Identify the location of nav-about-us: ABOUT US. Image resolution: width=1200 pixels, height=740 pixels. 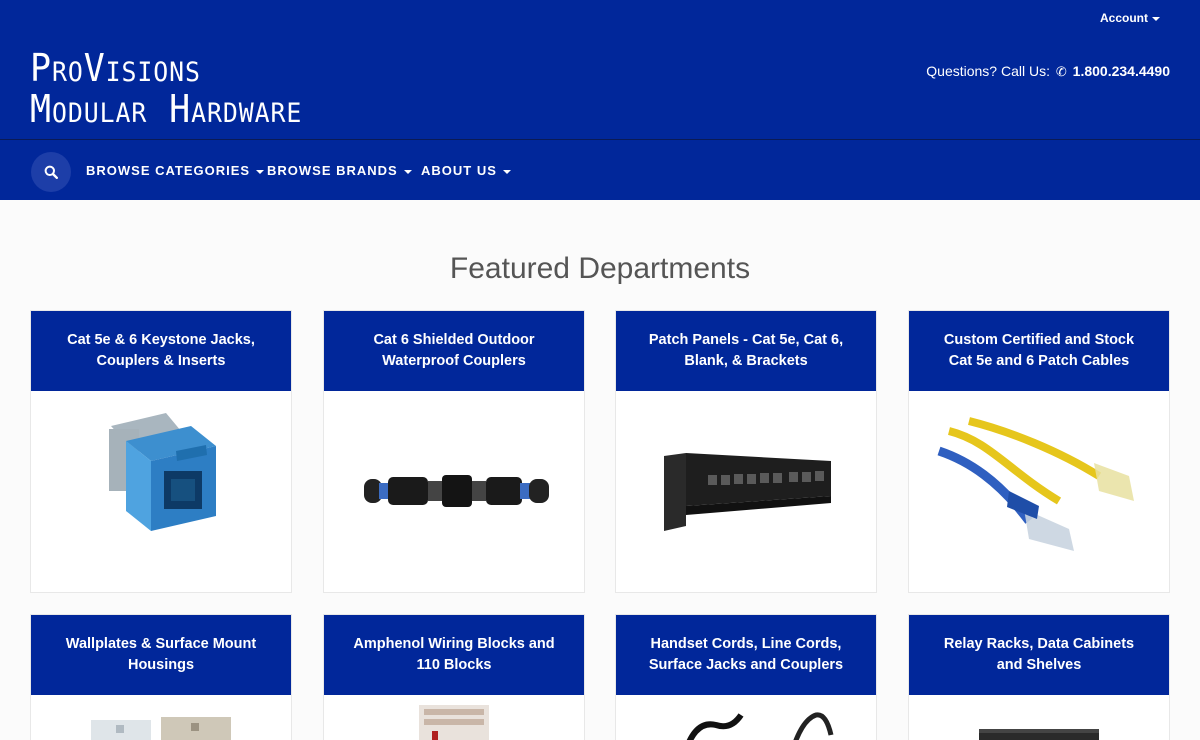
(466, 170).